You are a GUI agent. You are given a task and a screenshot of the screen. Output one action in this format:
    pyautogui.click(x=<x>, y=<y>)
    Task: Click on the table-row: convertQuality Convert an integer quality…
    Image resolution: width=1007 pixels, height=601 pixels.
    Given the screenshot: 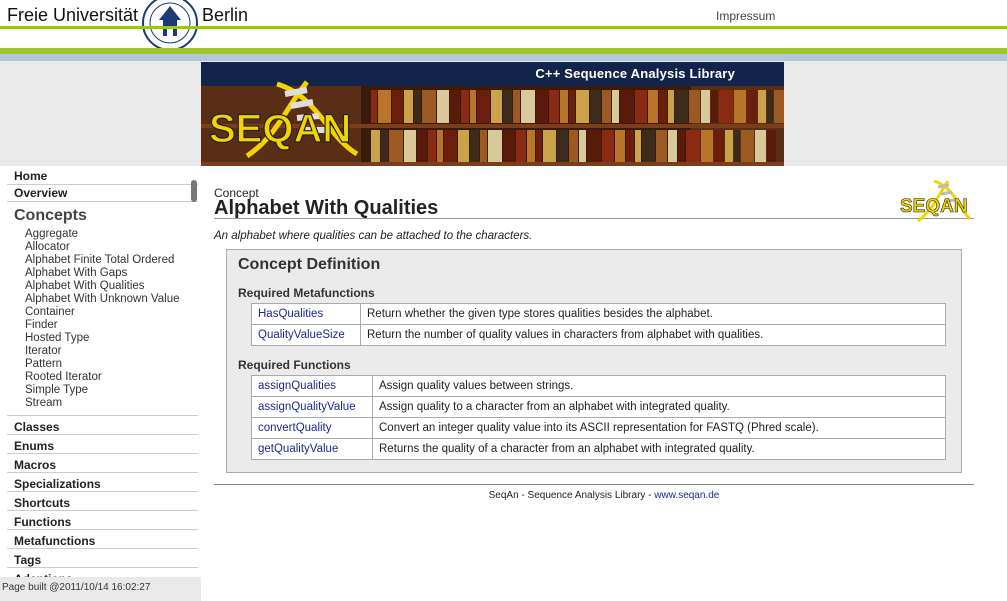 What is the action you would take?
    pyautogui.click(x=598, y=428)
    